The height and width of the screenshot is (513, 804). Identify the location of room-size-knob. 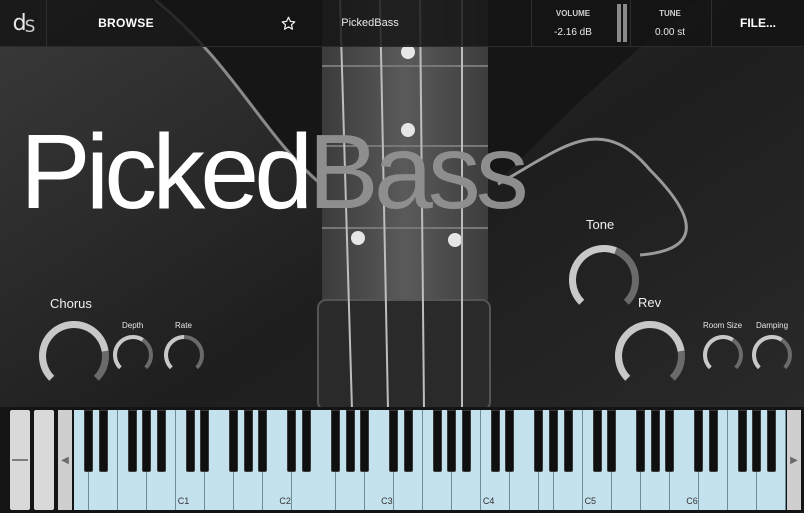
(723, 355).